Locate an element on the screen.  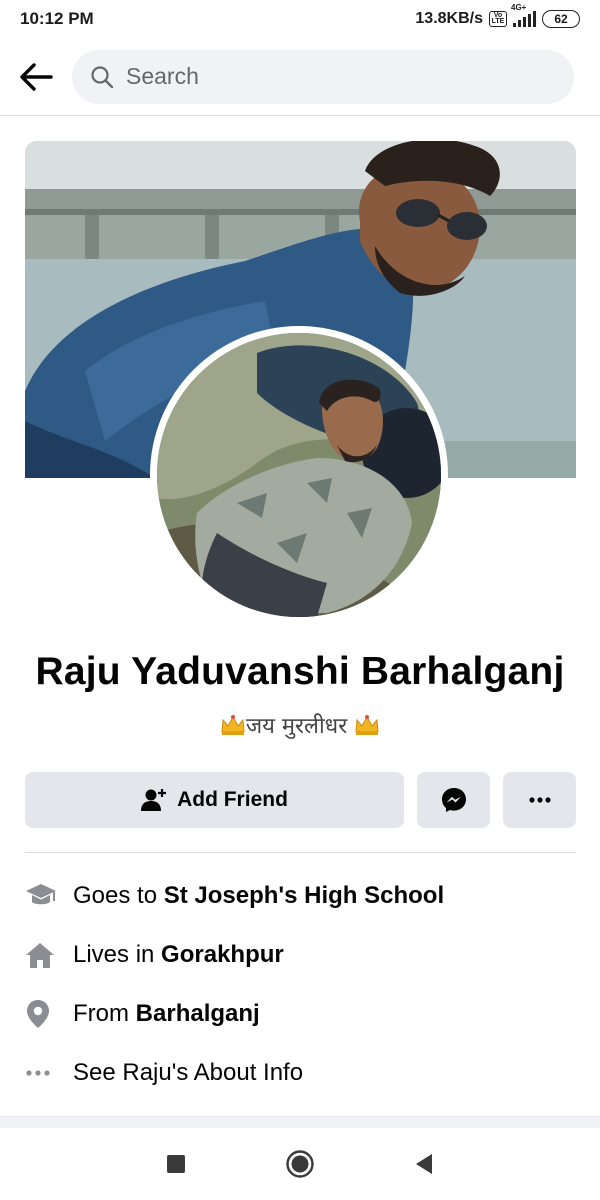
add-friend-button: Add Friend is located at coordinates (214, 800).